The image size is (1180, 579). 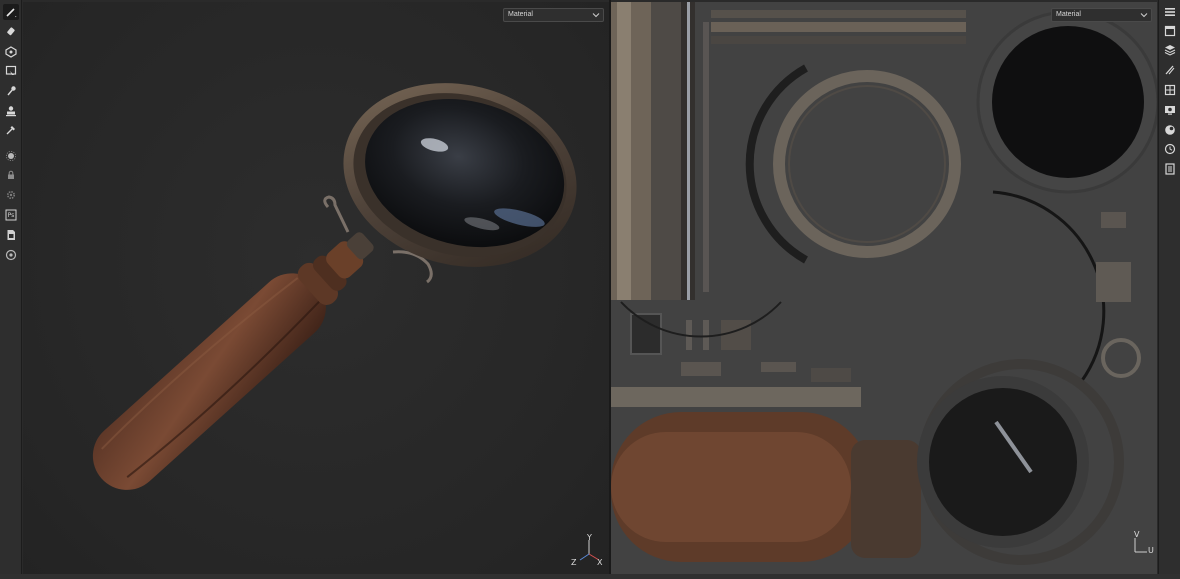 I want to click on channel-select-2d: Material, so click(x=1101, y=15).